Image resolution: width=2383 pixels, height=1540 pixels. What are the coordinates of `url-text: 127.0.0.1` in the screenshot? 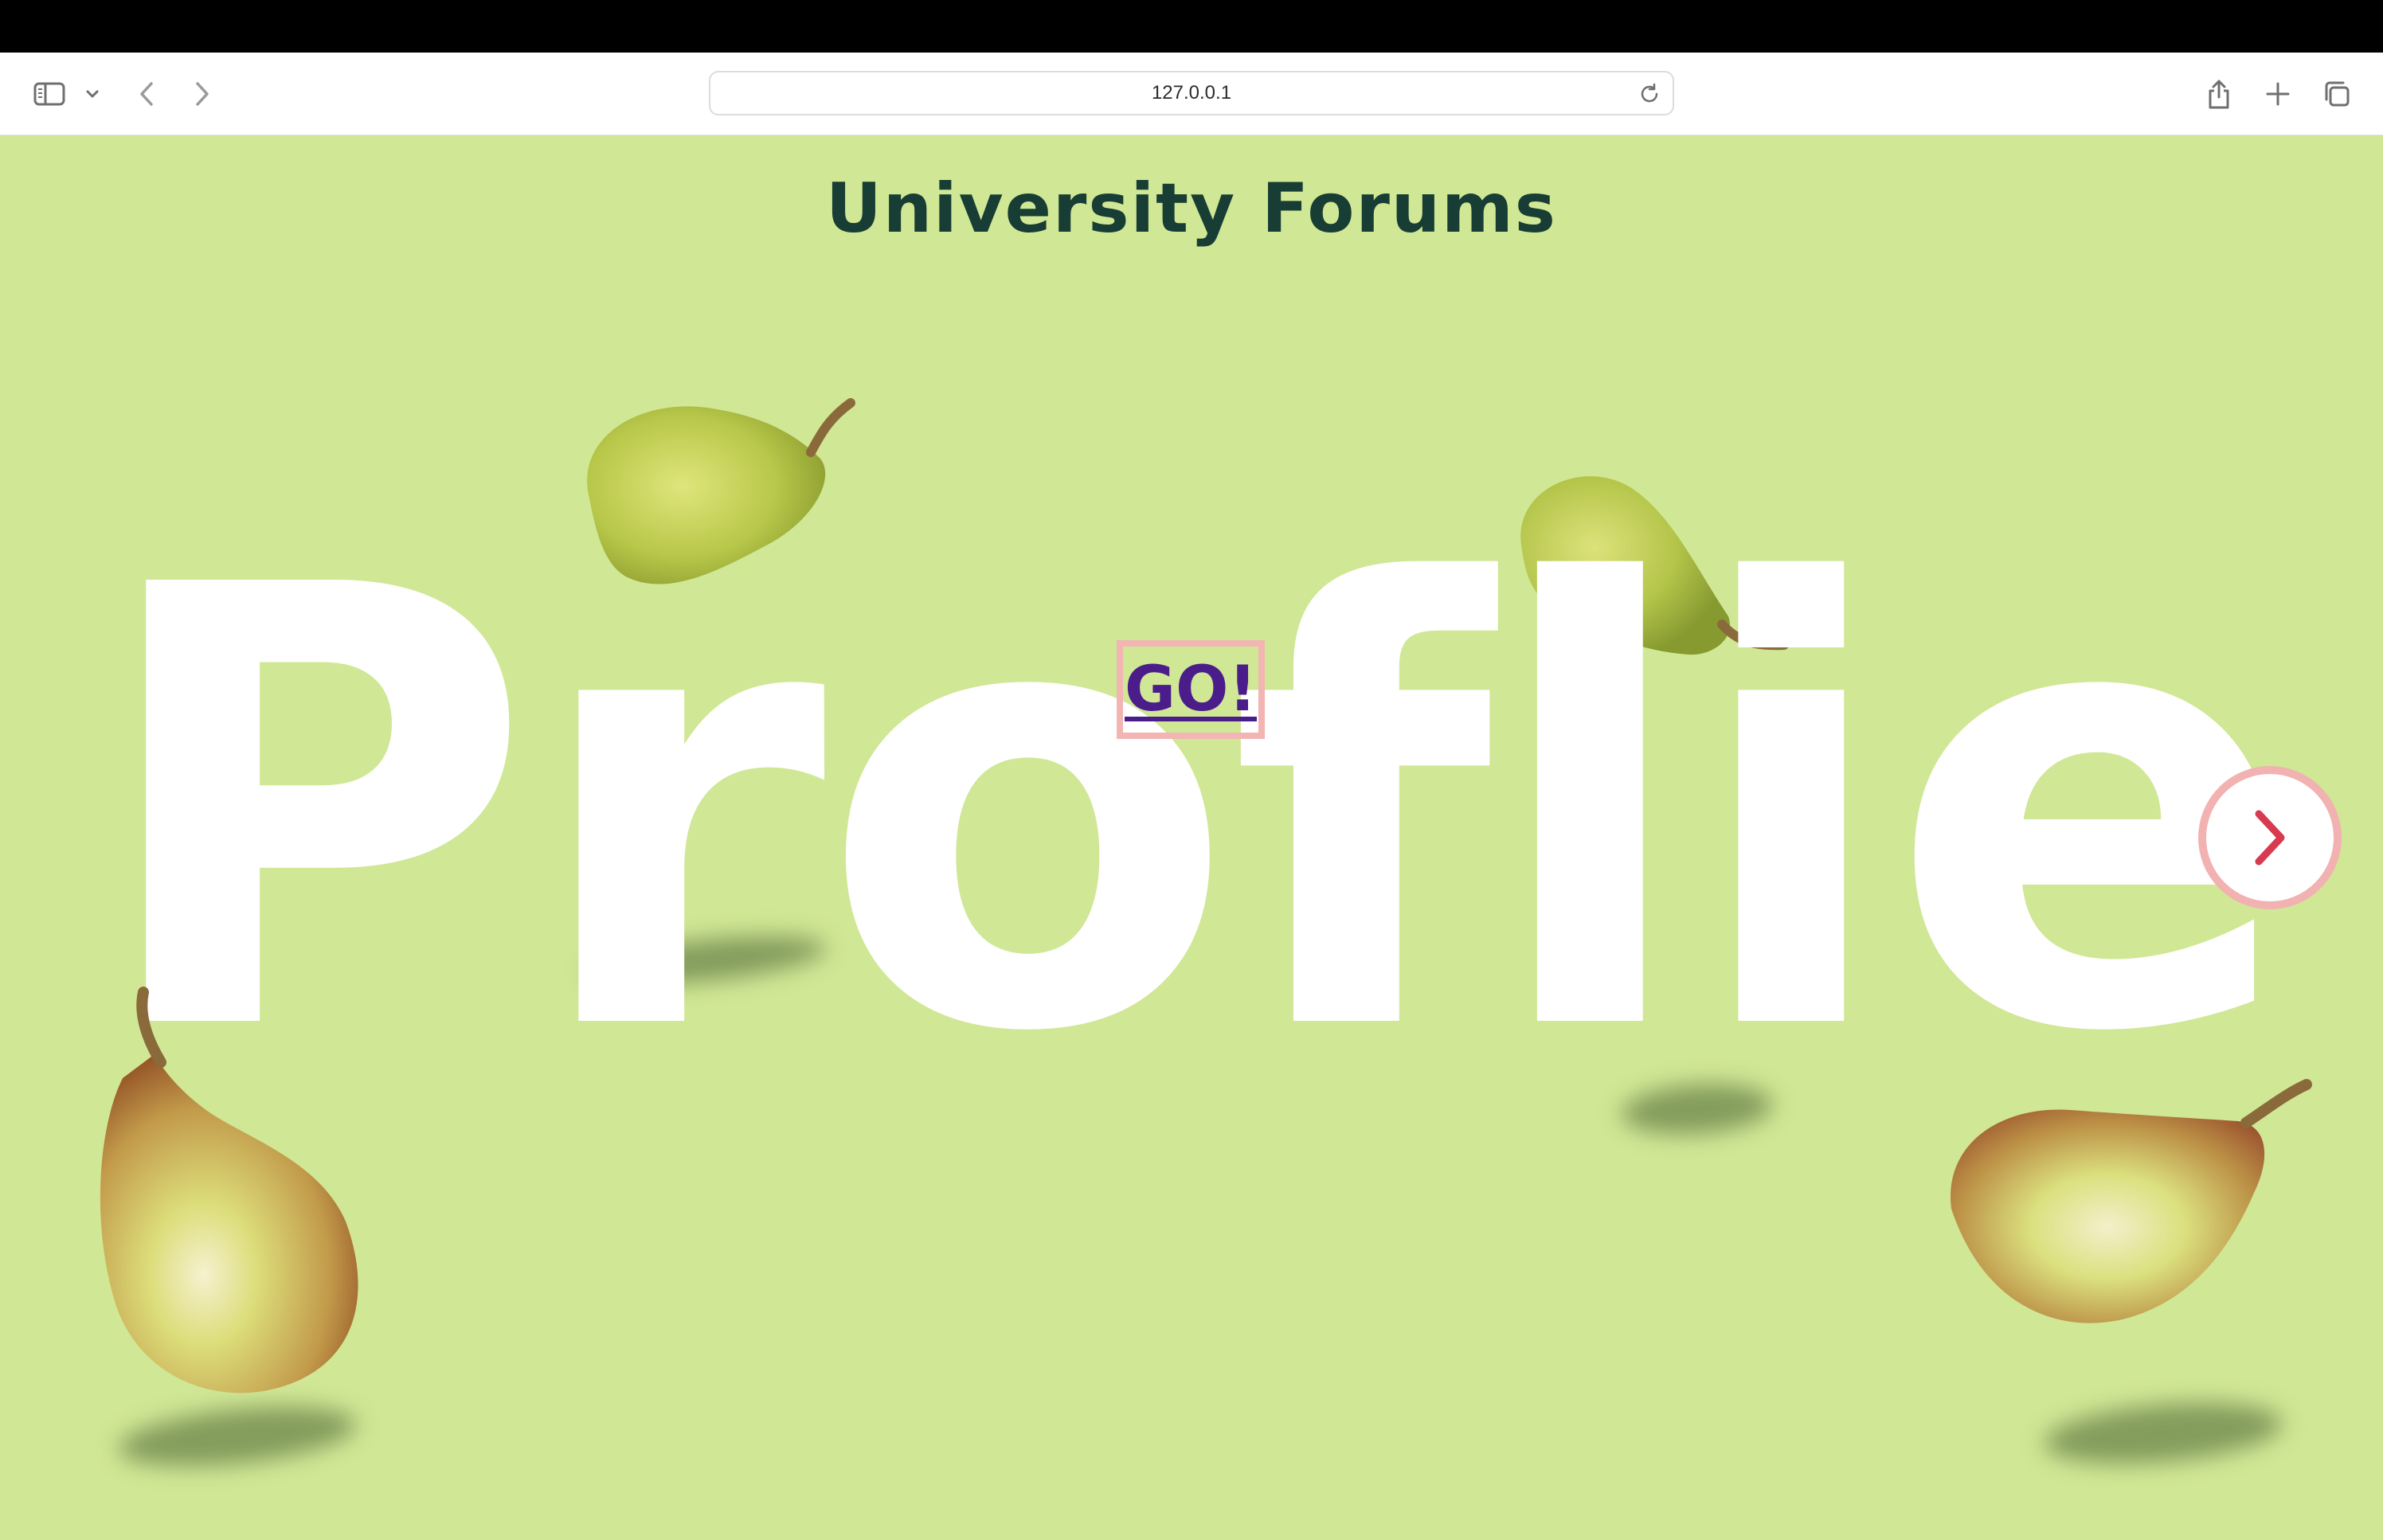 It's located at (1191, 93).